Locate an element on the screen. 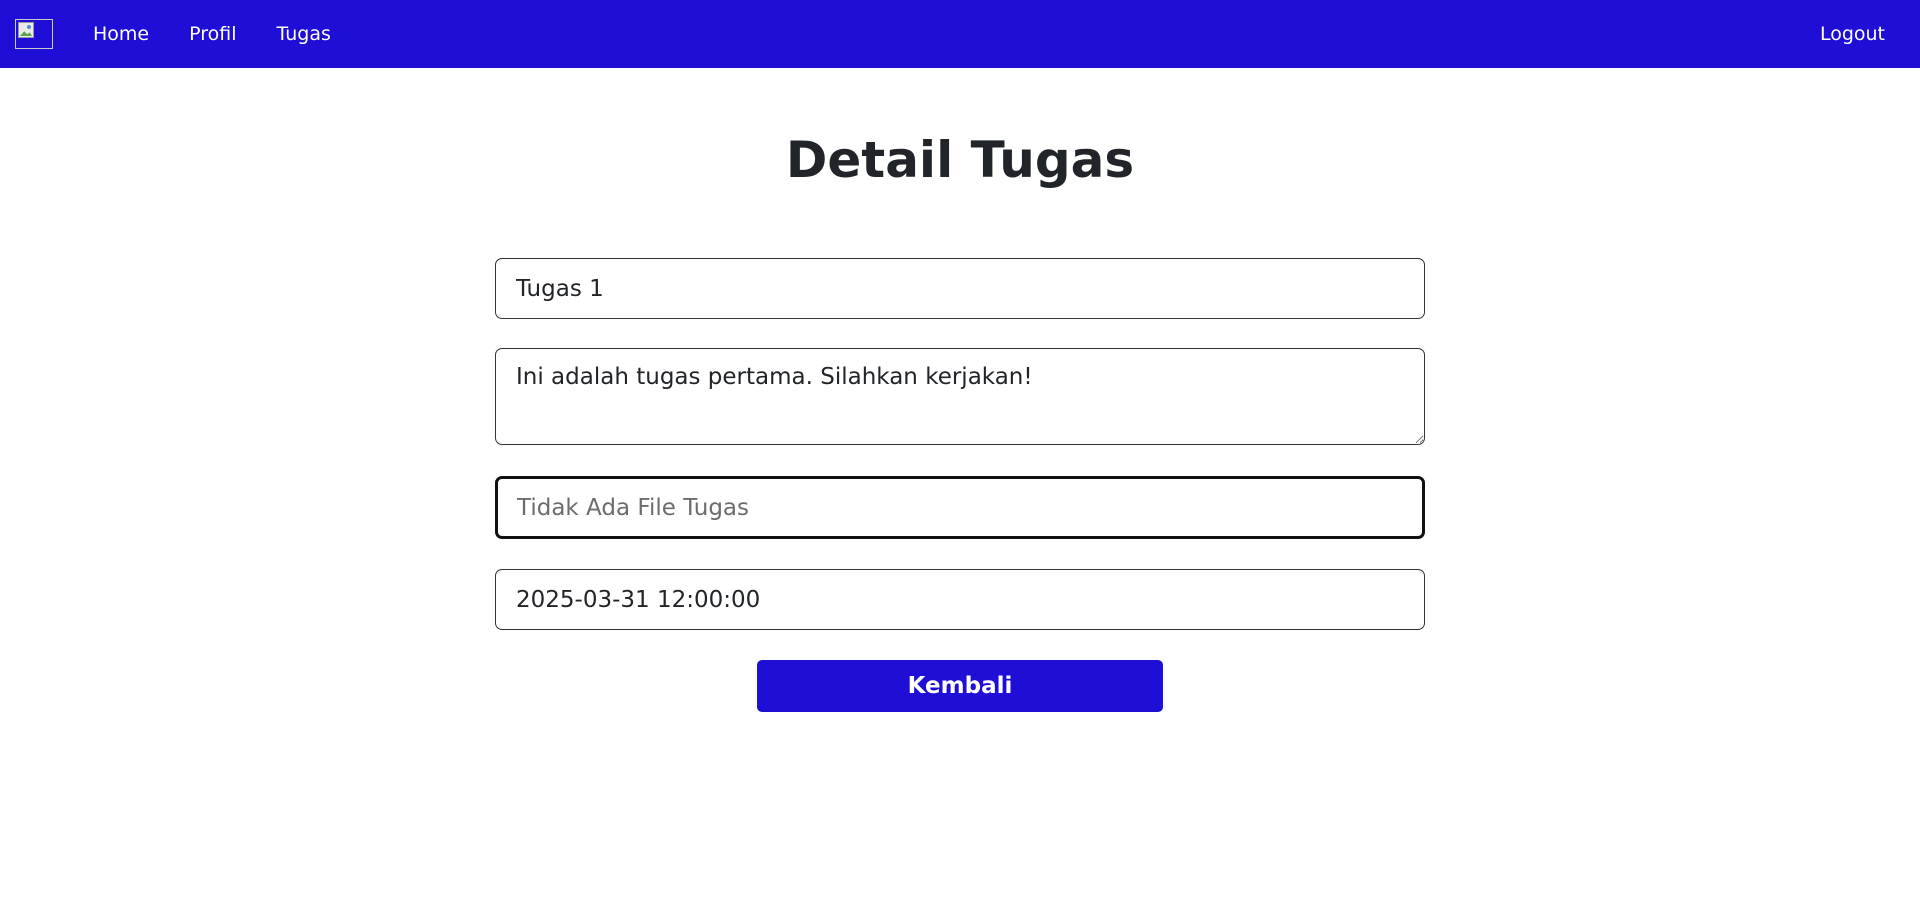  page-title: Detail Tugas is located at coordinates (960, 160).